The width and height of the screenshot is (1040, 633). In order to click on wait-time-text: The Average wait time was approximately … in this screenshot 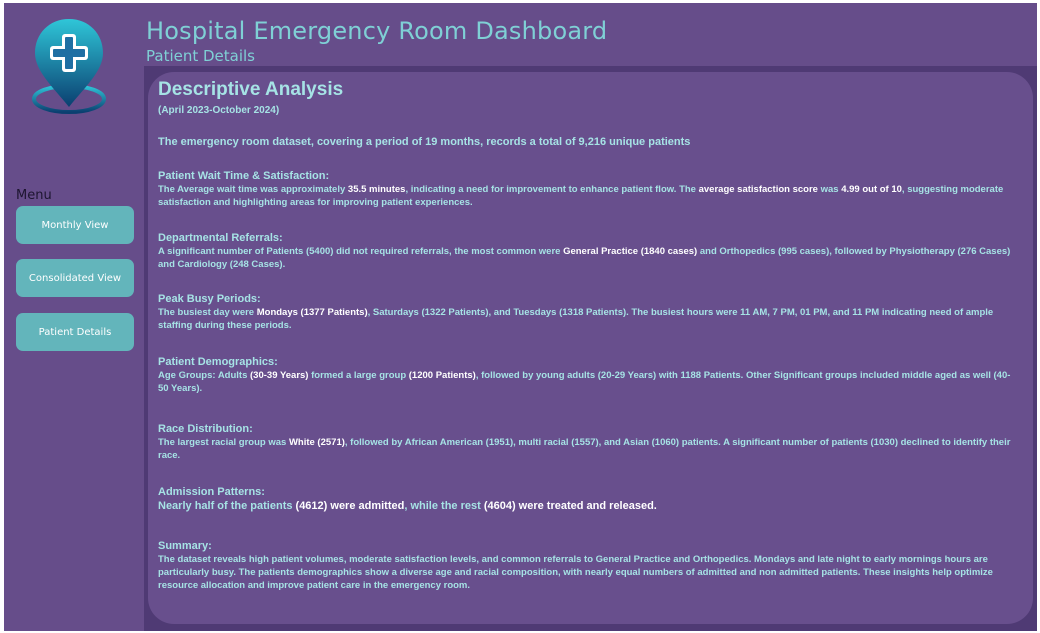, I will do `click(581, 196)`.